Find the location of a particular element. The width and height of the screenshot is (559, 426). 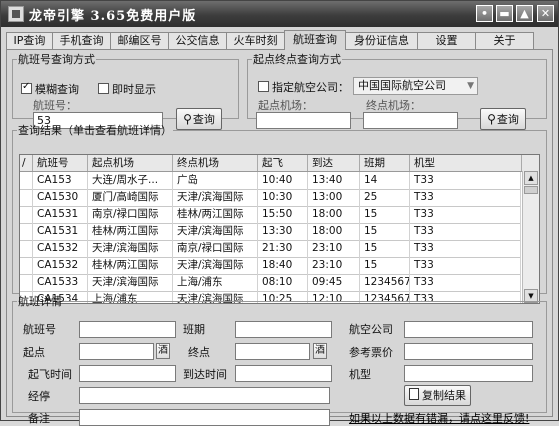

tab-idcard: 身份证信息 is located at coordinates (381, 40).